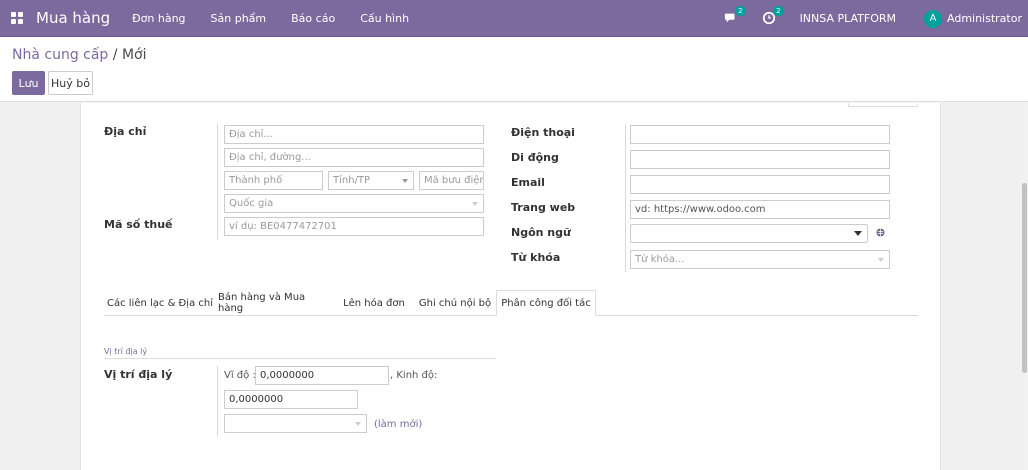 This screenshot has width=1028, height=470. What do you see at coordinates (70, 83) in the screenshot?
I see `discard-button: Huỷ bỏ` at bounding box center [70, 83].